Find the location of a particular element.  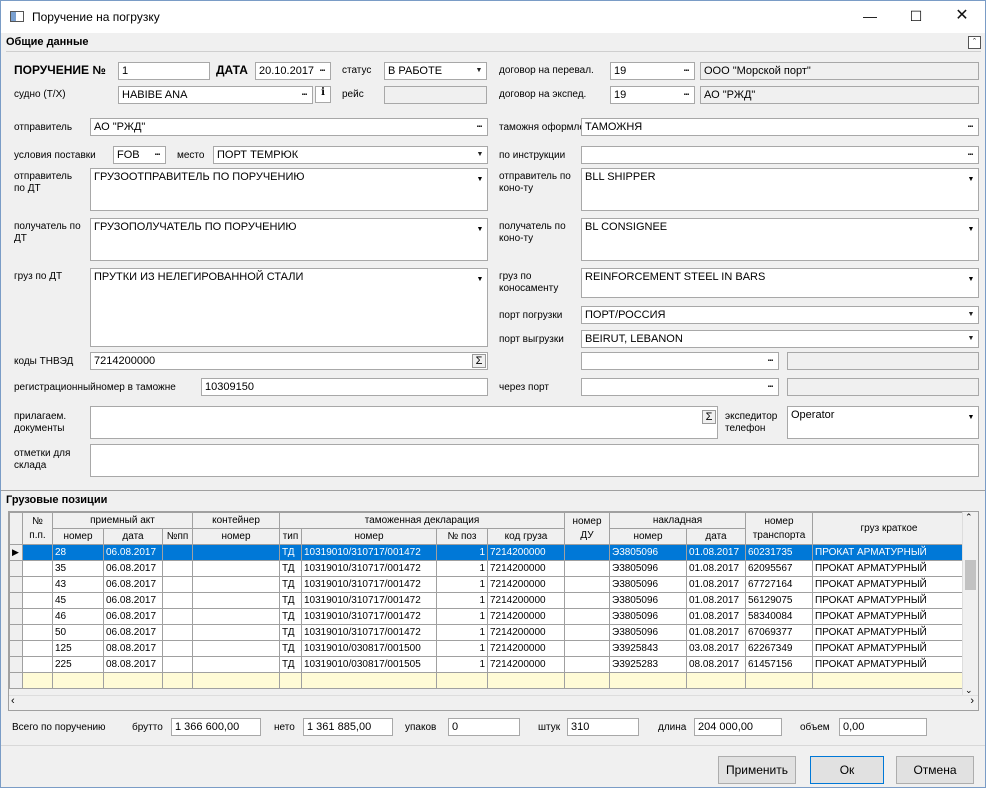

cell-decl: 10319010/030817/001505 is located at coordinates (369, 664).